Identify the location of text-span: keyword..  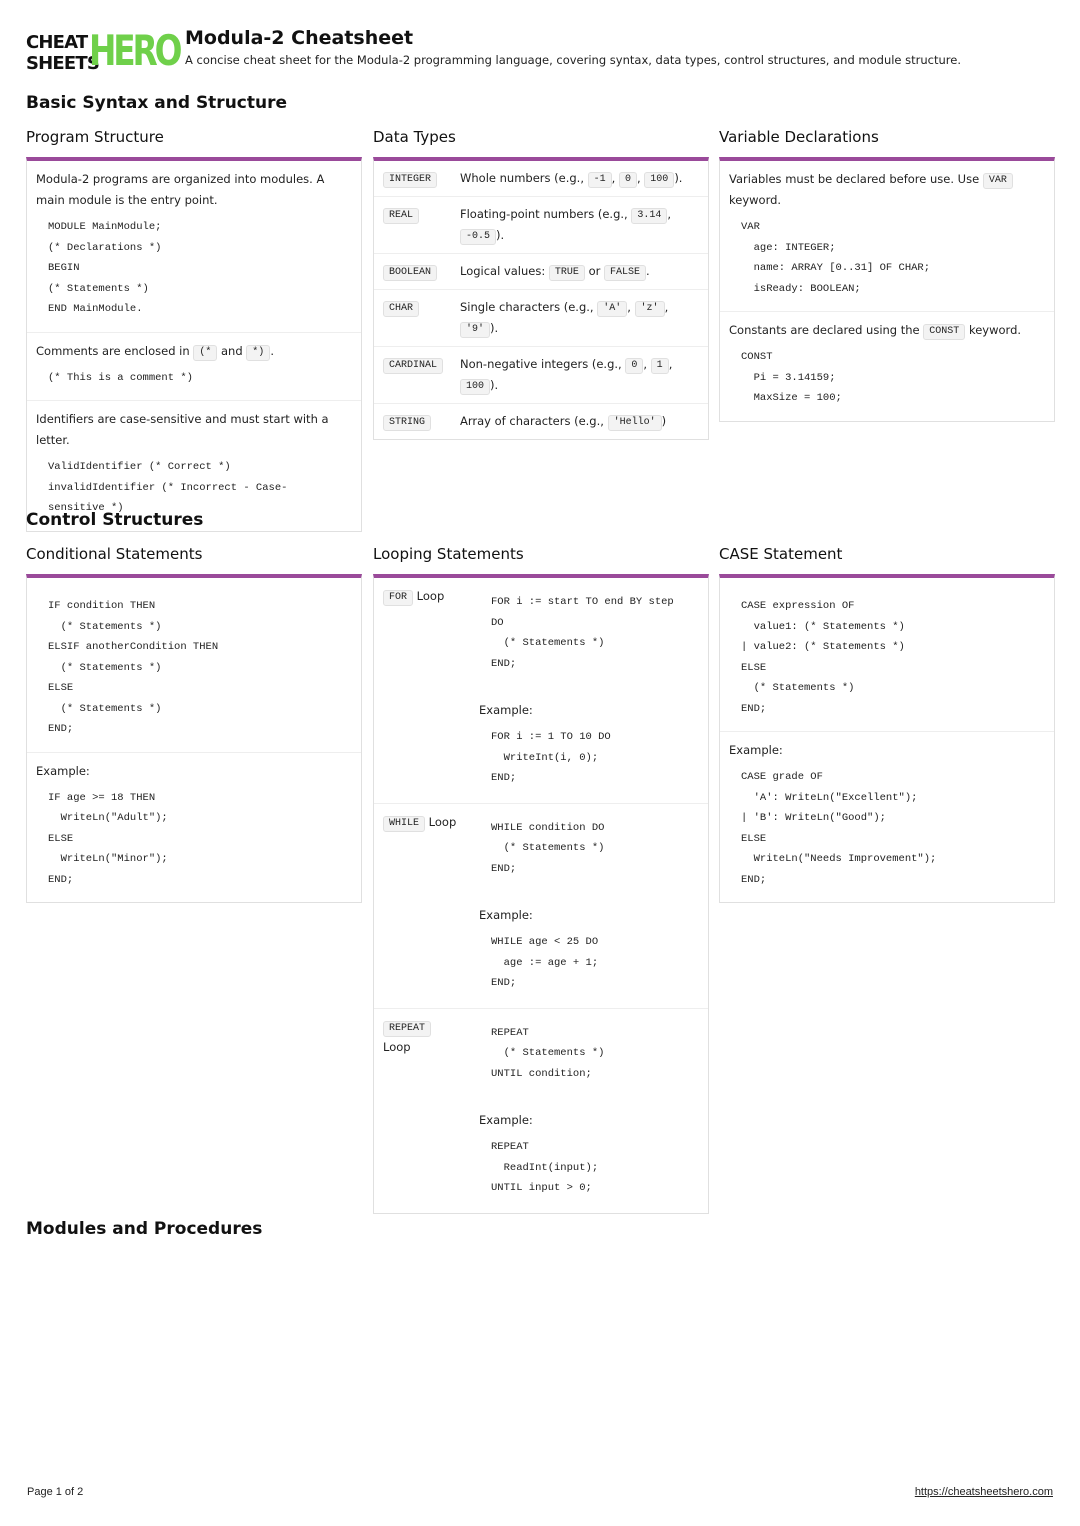
(995, 330).